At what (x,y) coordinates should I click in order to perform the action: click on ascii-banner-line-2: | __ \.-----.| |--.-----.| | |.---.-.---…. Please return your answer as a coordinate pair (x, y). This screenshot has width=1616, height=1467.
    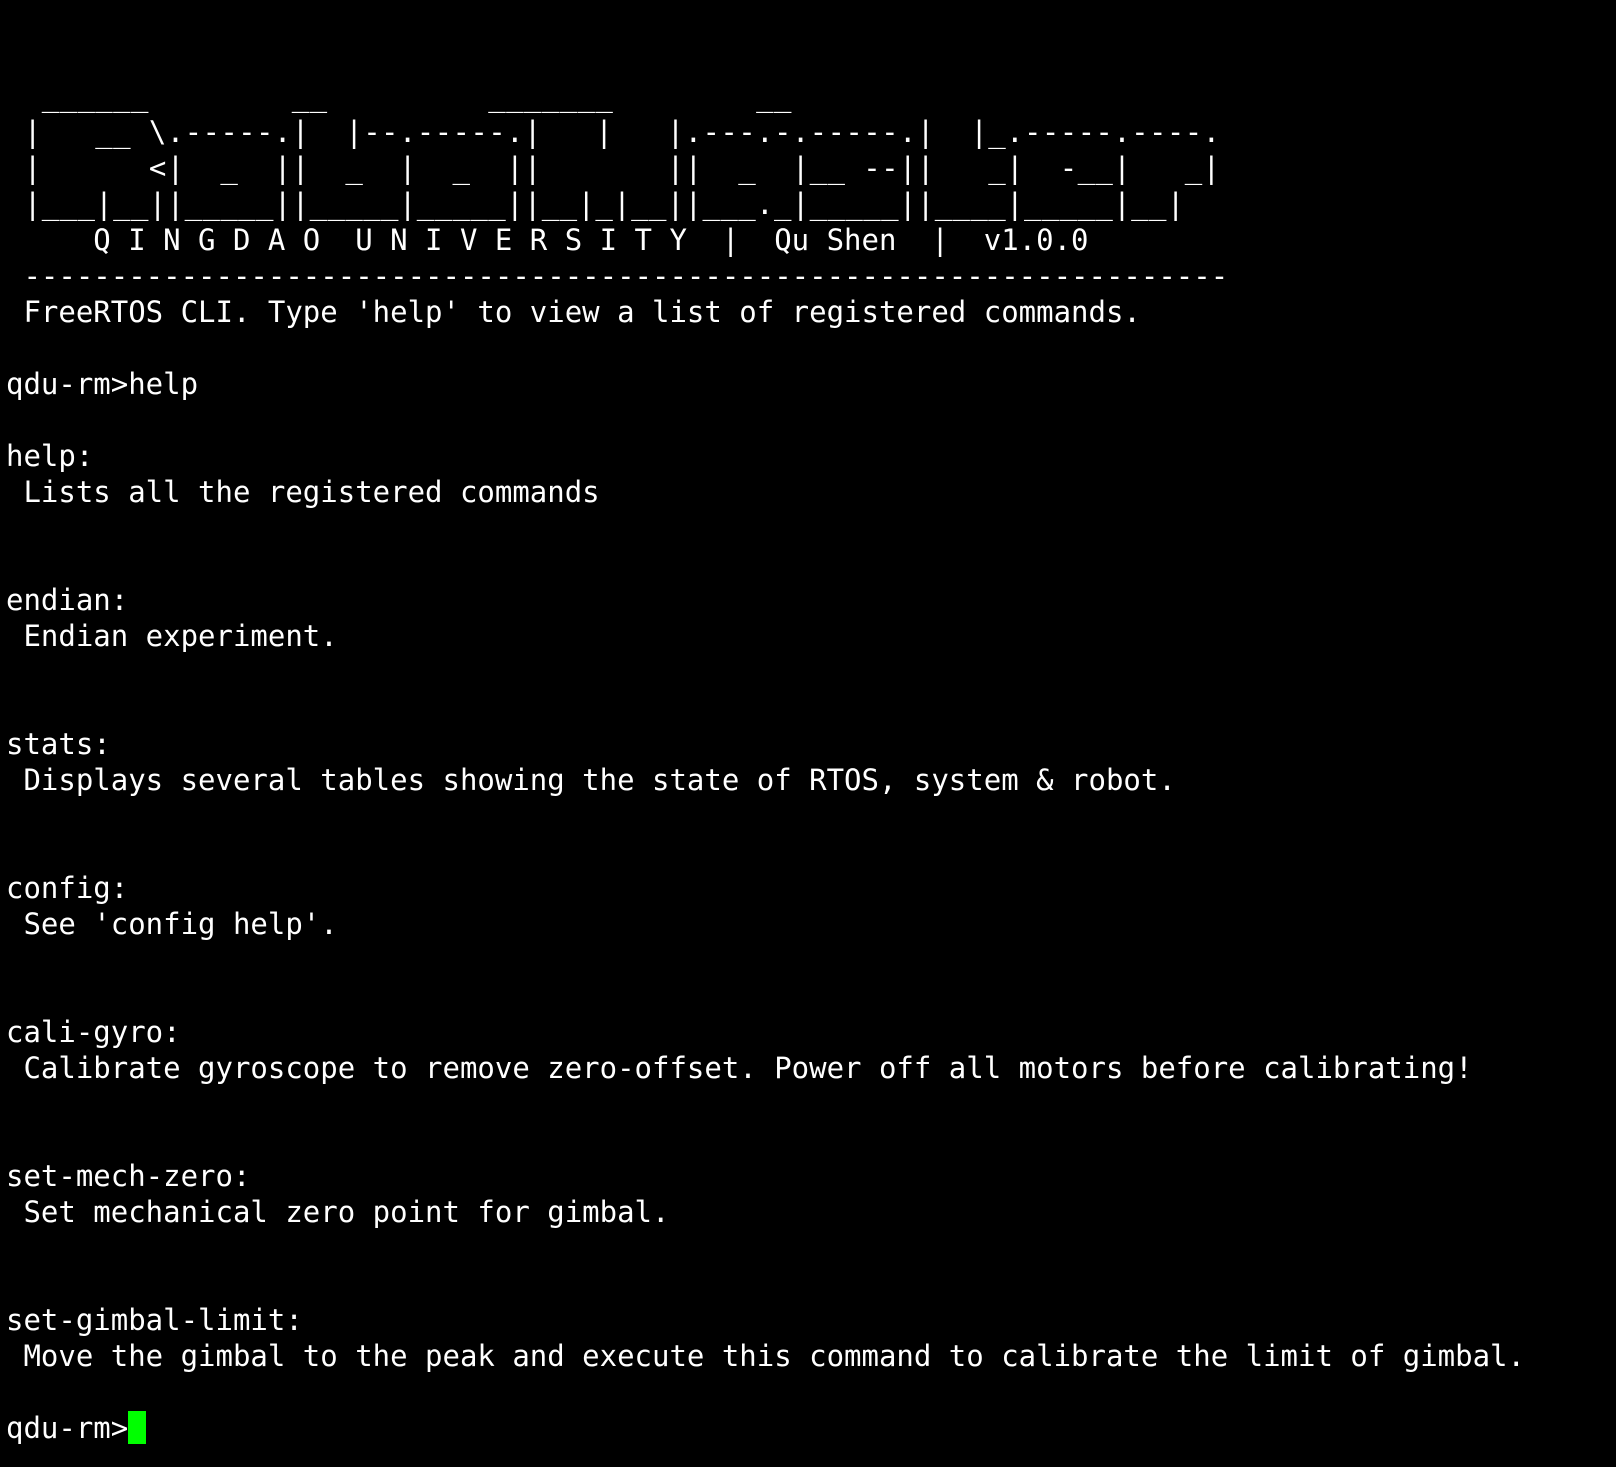
    Looking at the image, I should click on (613, 132).